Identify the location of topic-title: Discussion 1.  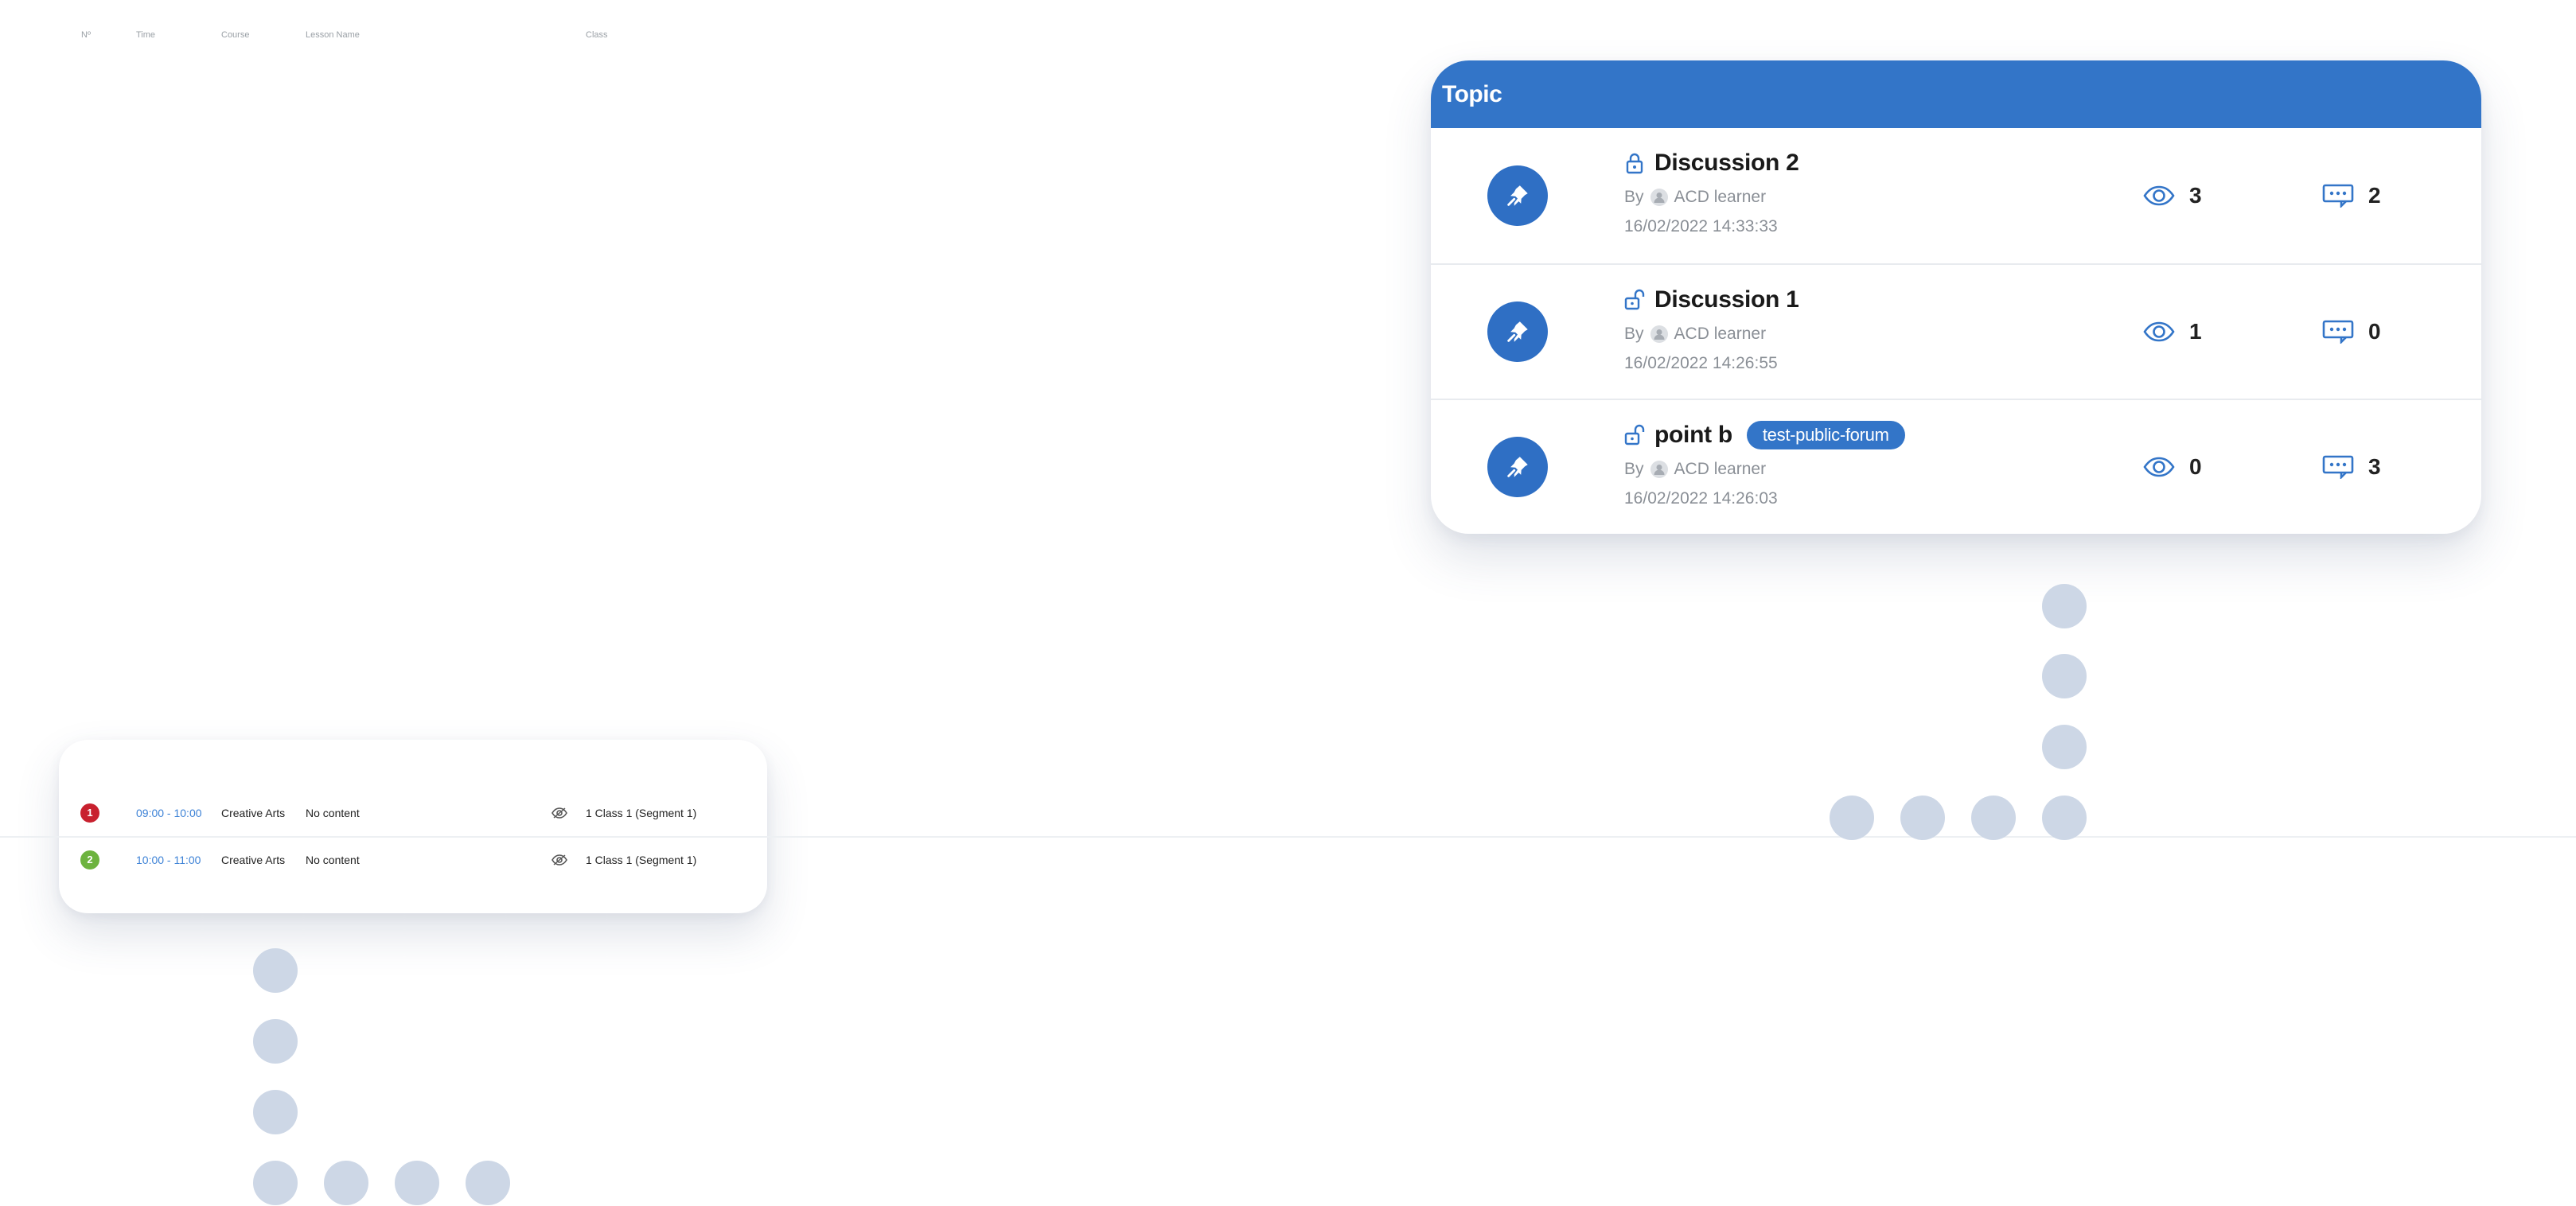
(1726, 299).